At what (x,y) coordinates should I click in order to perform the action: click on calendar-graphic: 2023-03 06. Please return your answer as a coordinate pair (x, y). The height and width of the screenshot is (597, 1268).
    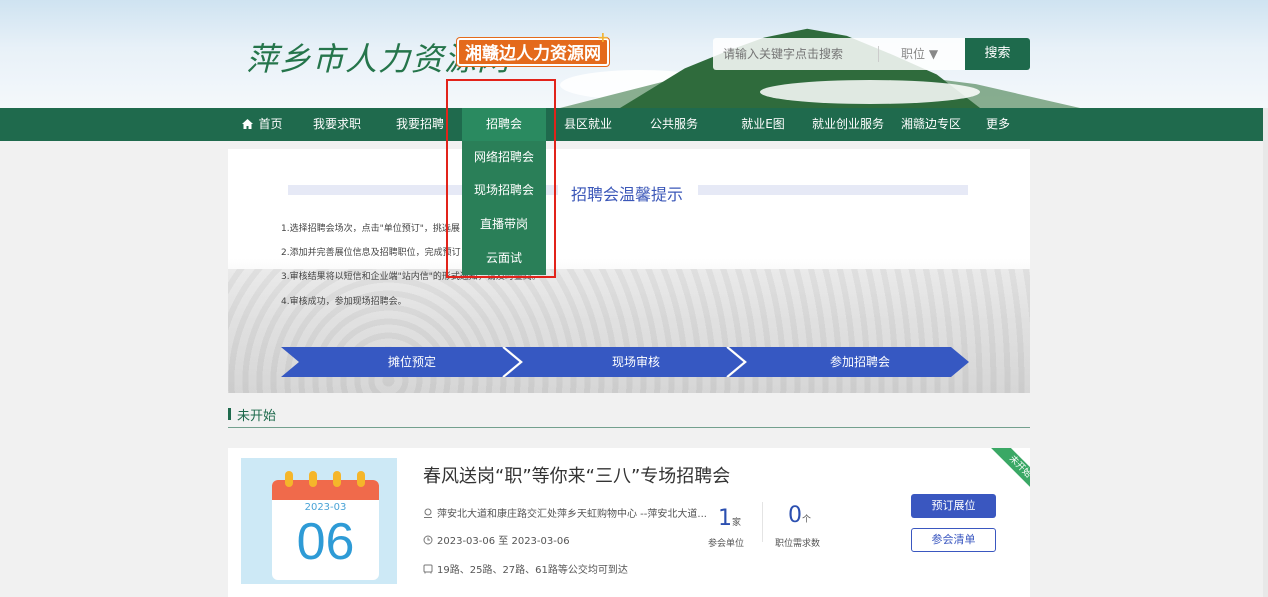
    Looking at the image, I should click on (319, 521).